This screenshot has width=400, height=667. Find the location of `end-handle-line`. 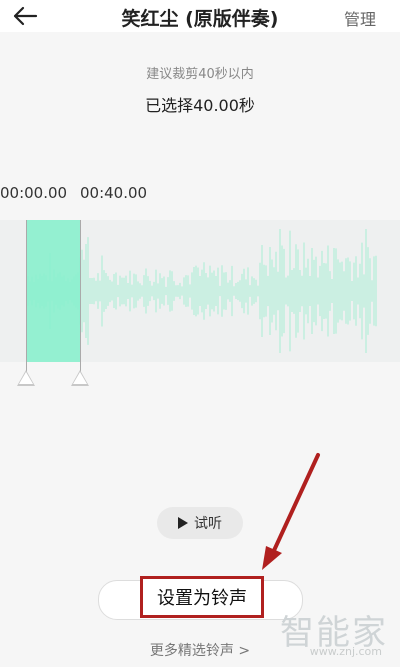

end-handle-line is located at coordinates (80, 296).